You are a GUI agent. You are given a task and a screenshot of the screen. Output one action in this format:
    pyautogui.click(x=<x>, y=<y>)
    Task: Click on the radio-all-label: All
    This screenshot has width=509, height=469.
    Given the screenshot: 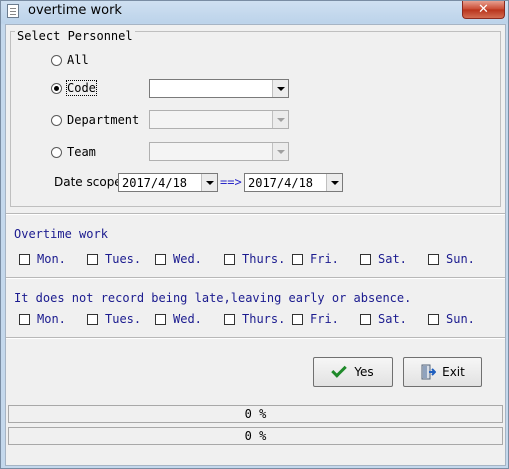 What is the action you would take?
    pyautogui.click(x=78, y=60)
    